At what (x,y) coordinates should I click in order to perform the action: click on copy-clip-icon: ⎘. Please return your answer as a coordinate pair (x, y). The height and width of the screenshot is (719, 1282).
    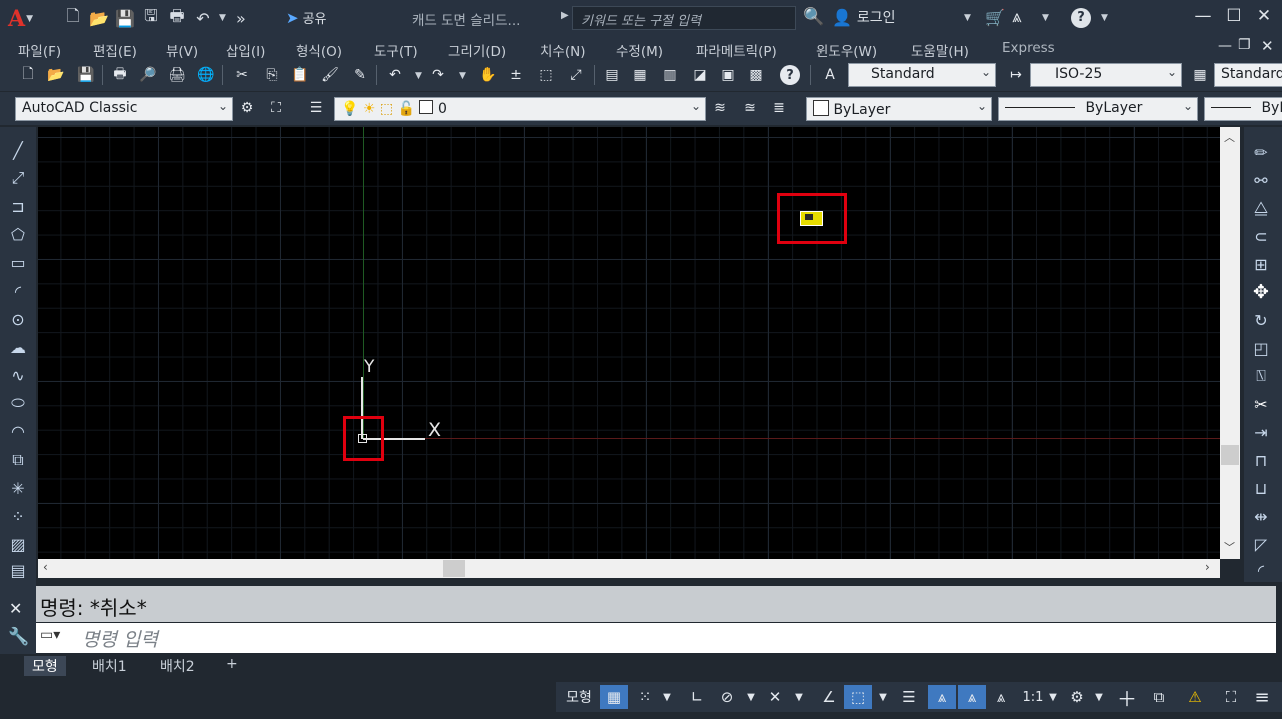
    Looking at the image, I should click on (272, 75).